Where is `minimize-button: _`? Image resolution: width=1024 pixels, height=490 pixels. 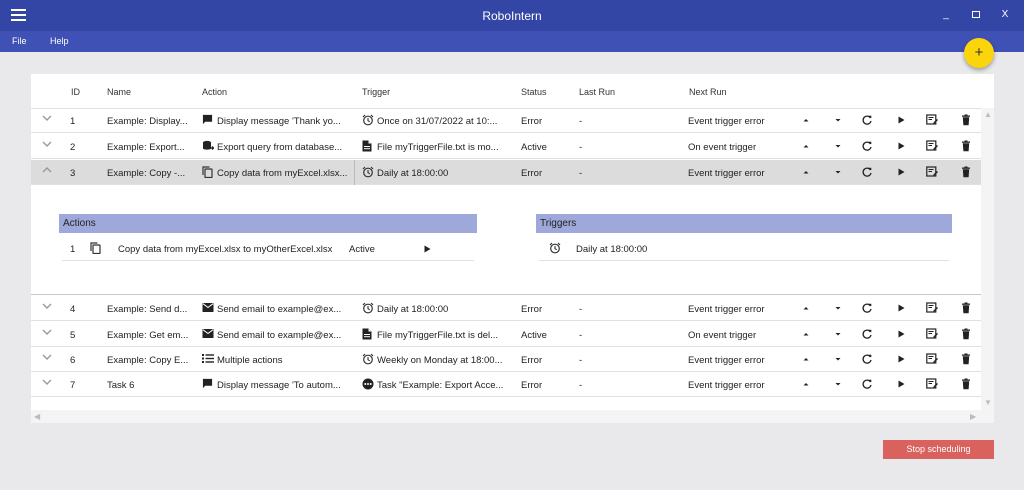
minimize-button: _ is located at coordinates (946, 15).